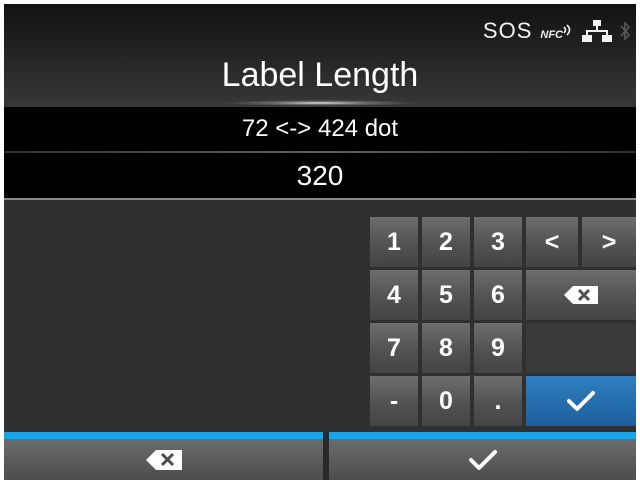 Image resolution: width=640 pixels, height=484 pixels. What do you see at coordinates (507, 30) in the screenshot?
I see `sos-indicator: SOS` at bounding box center [507, 30].